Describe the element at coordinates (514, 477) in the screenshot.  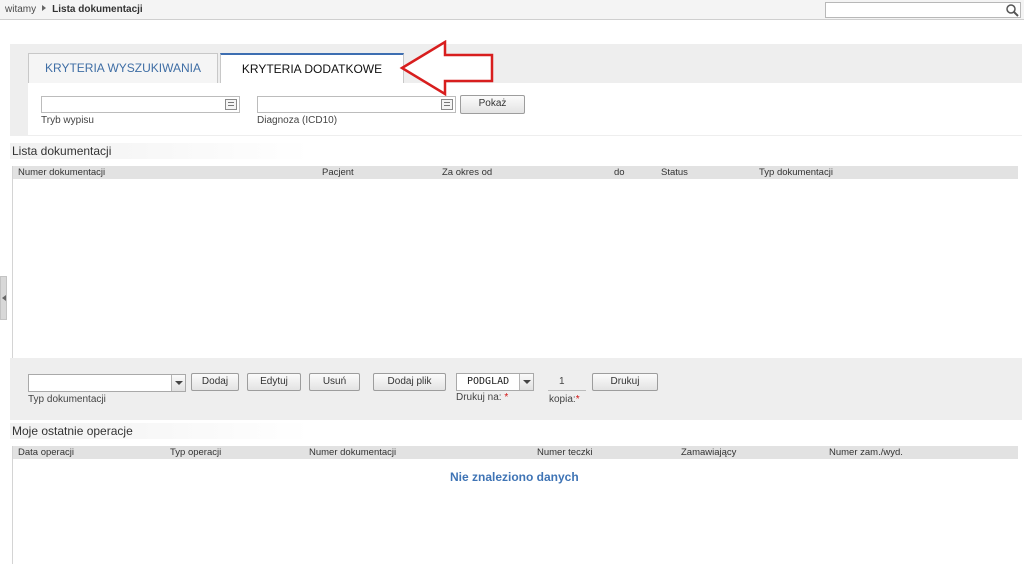
I see `empty-message: Nie znaleziono danych` at that location.